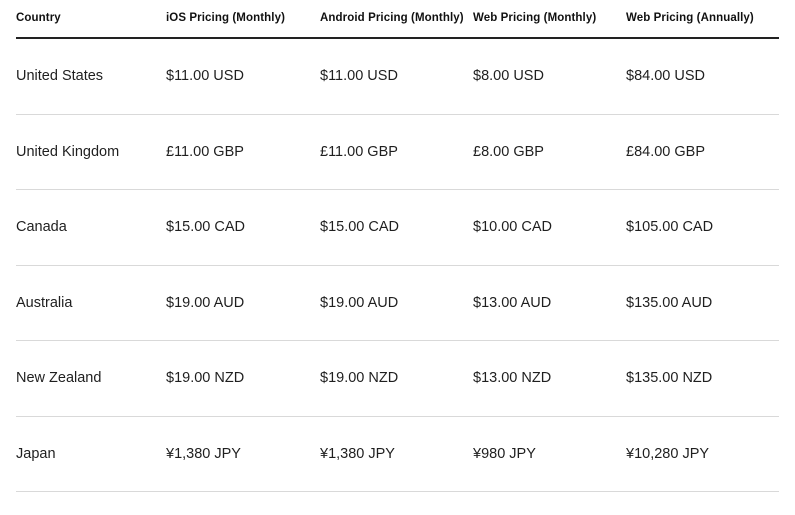 The width and height of the screenshot is (795, 515). What do you see at coordinates (702, 303) in the screenshot?
I see `cell-web-annually: $135.00 AUD` at bounding box center [702, 303].